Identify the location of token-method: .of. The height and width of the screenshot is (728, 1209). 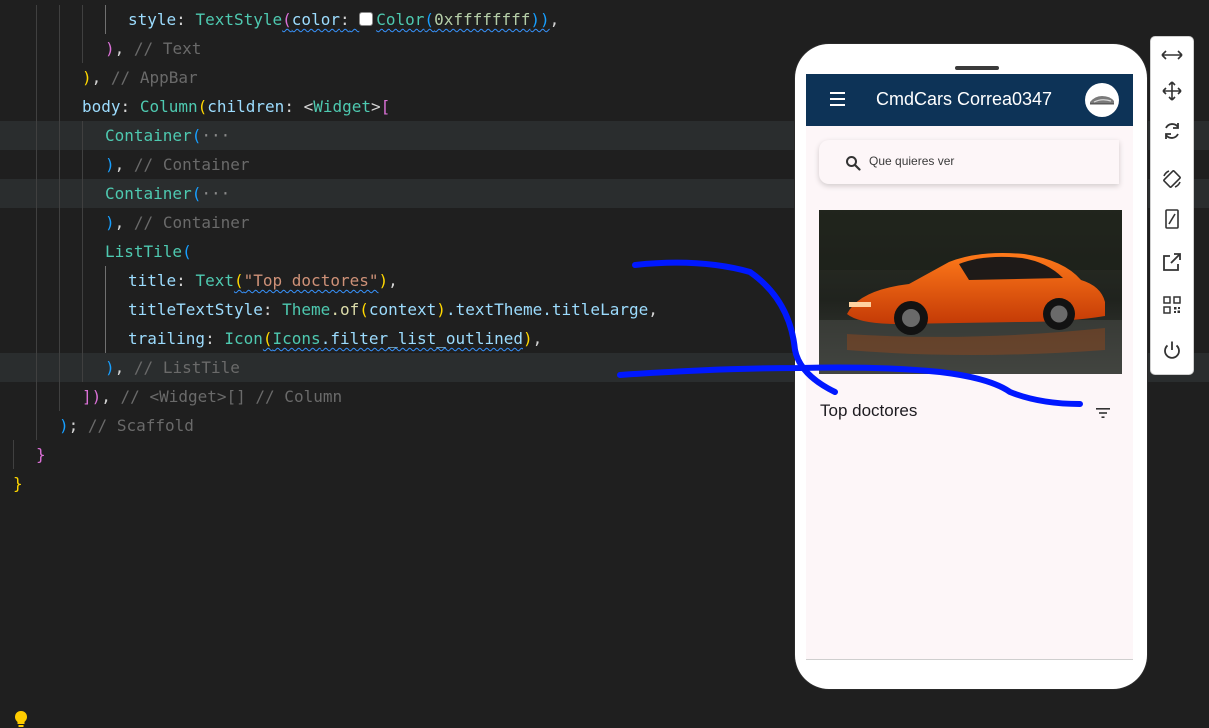
(345, 309).